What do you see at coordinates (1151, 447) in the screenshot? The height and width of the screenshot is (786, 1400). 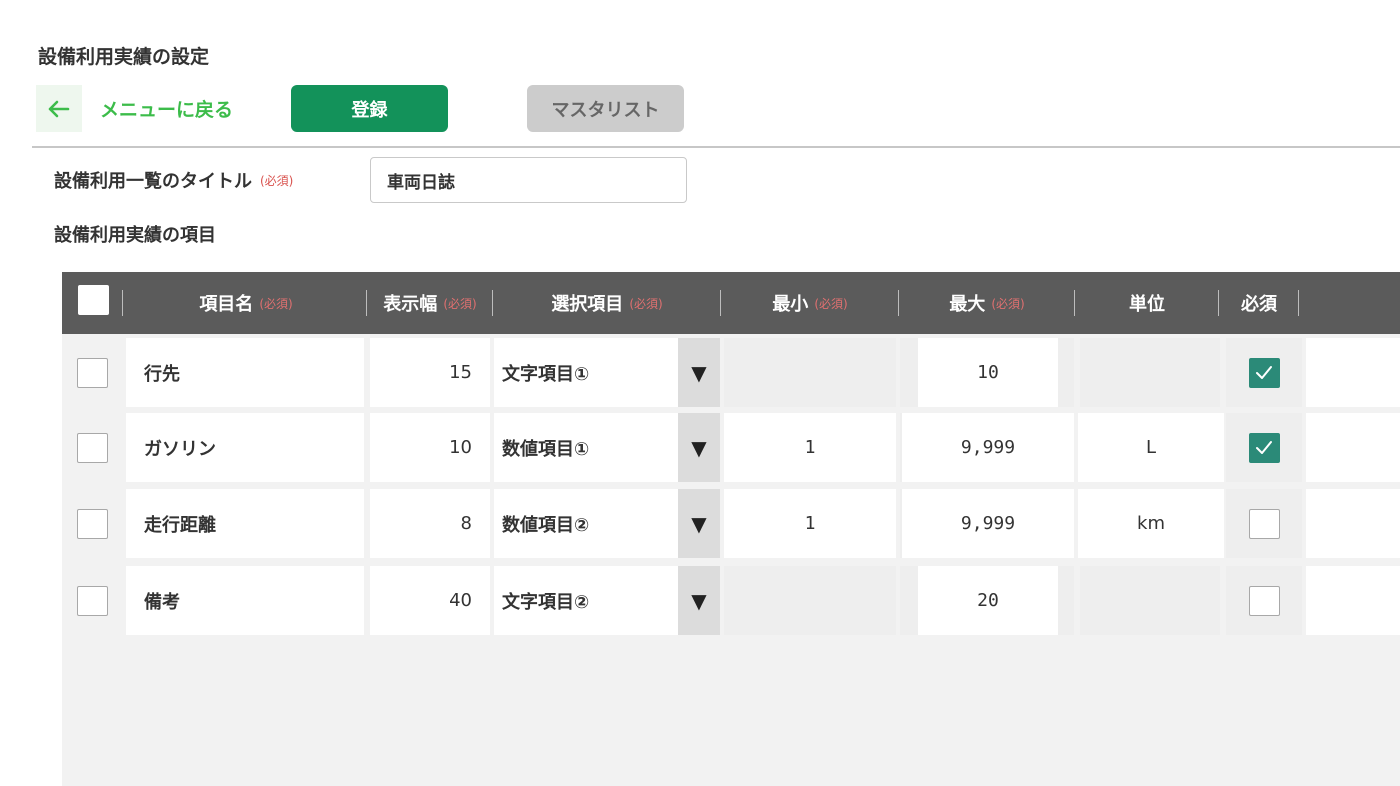 I see `unit-cell: L` at bounding box center [1151, 447].